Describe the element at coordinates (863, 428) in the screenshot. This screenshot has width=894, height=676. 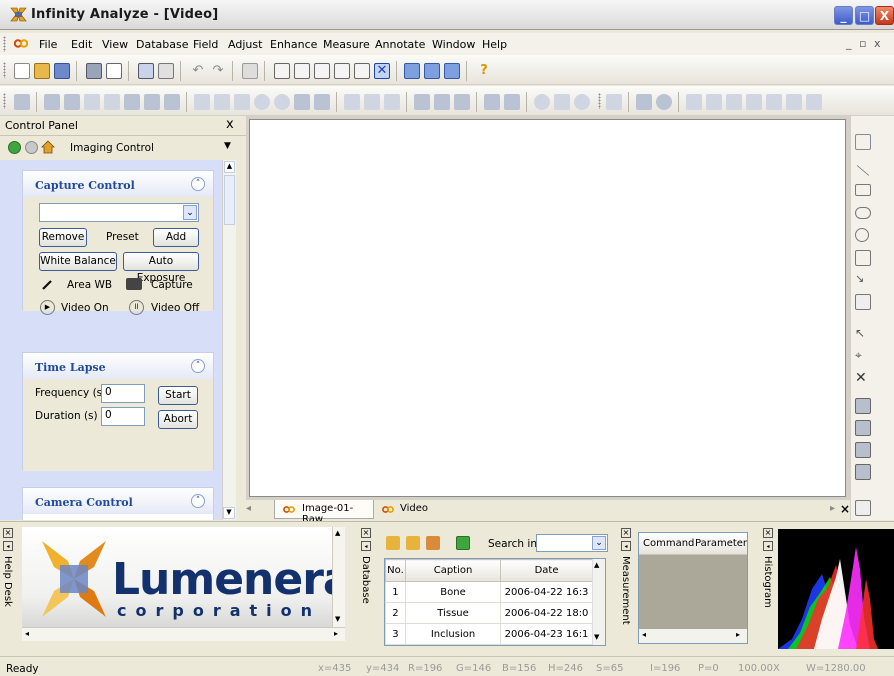
I see `send-back-icon` at that location.